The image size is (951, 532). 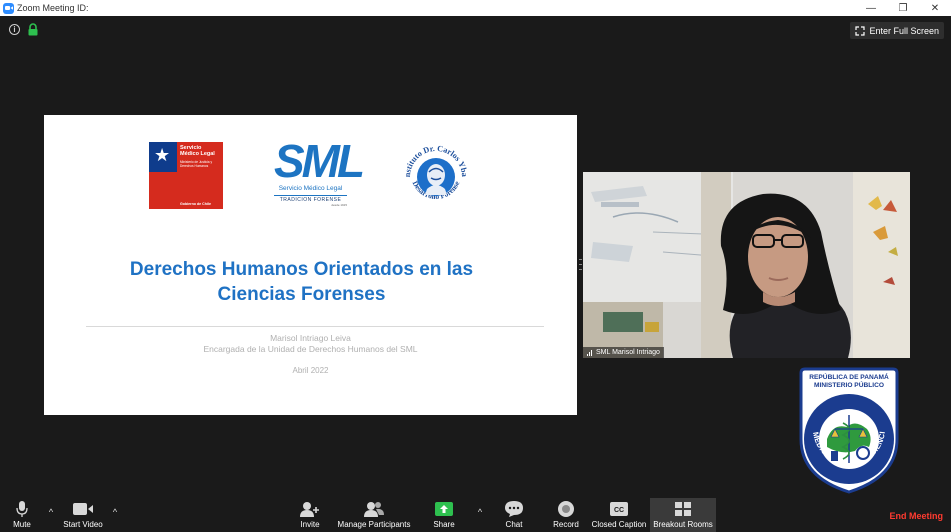 I want to click on participant-video-feed, so click(x=746, y=265).